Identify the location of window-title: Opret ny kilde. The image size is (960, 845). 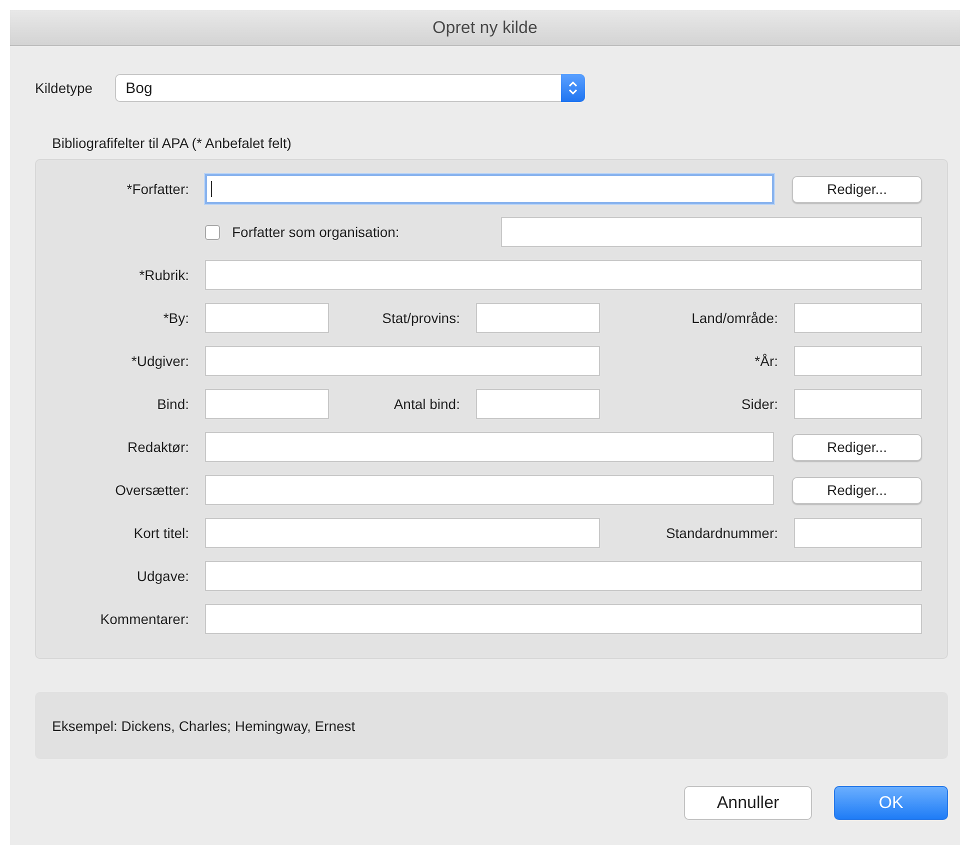
(485, 28).